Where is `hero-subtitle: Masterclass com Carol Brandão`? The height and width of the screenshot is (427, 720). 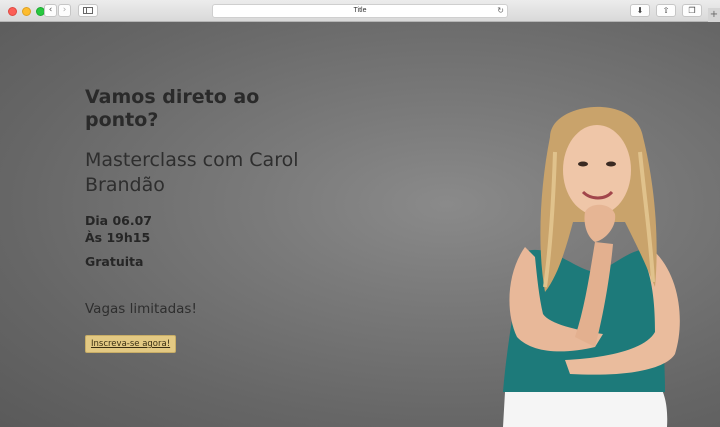 hero-subtitle: Masterclass com Carol Brandão is located at coordinates (192, 172).